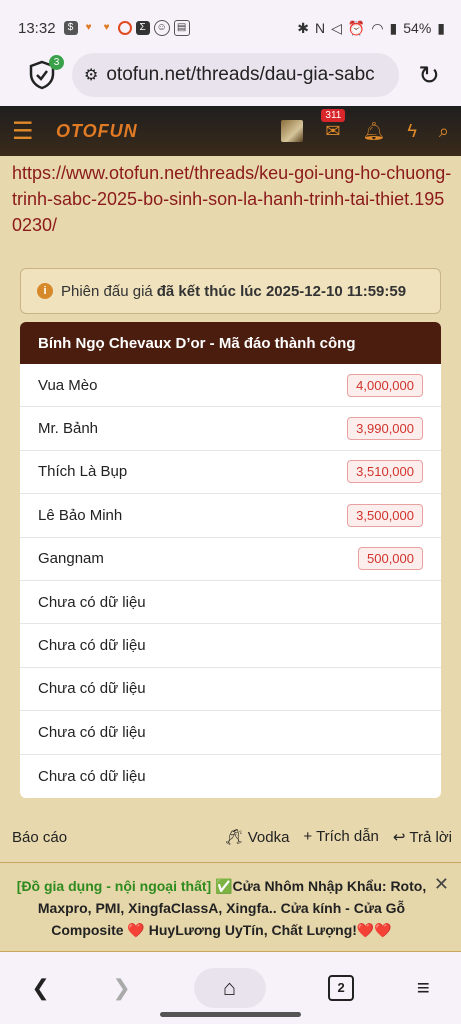 Image resolution: width=461 pixels, height=1024 pixels. What do you see at coordinates (417, 28) in the screenshot?
I see `battery-percent: 54%` at bounding box center [417, 28].